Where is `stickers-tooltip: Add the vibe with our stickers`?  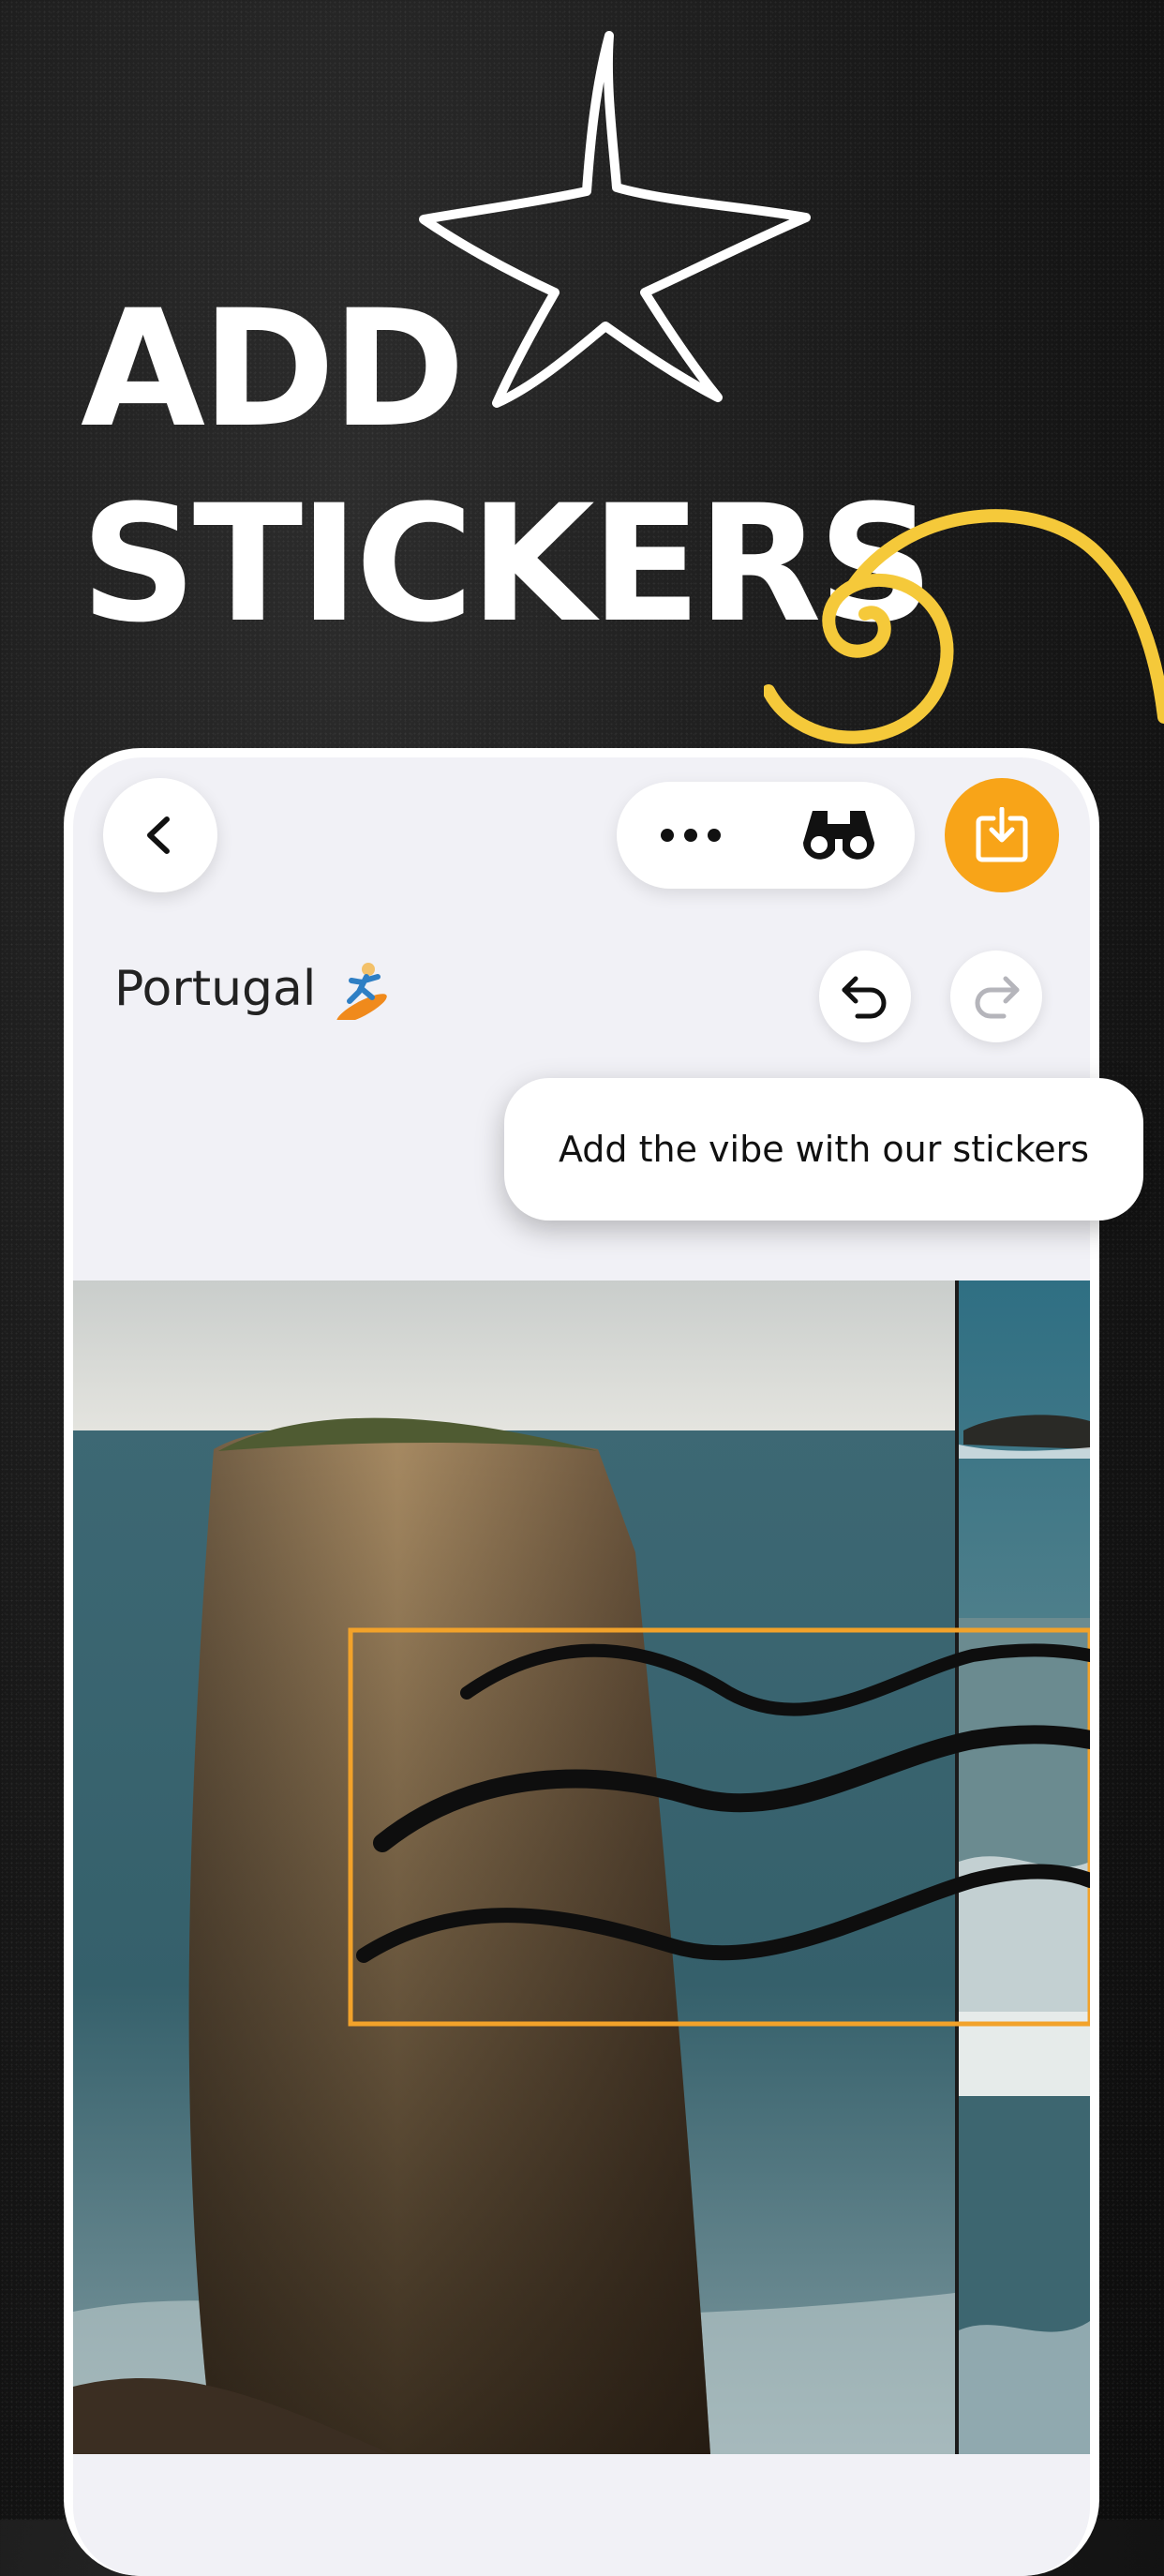 stickers-tooltip: Add the vibe with our stickers is located at coordinates (824, 1149).